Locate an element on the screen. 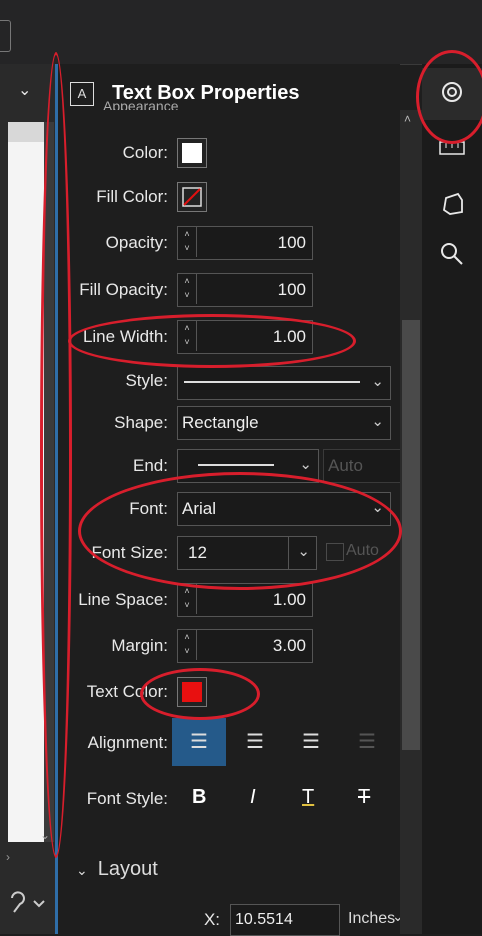 The width and height of the screenshot is (482, 936). margin-input: ˄ ˅ 3.00 is located at coordinates (245, 646).